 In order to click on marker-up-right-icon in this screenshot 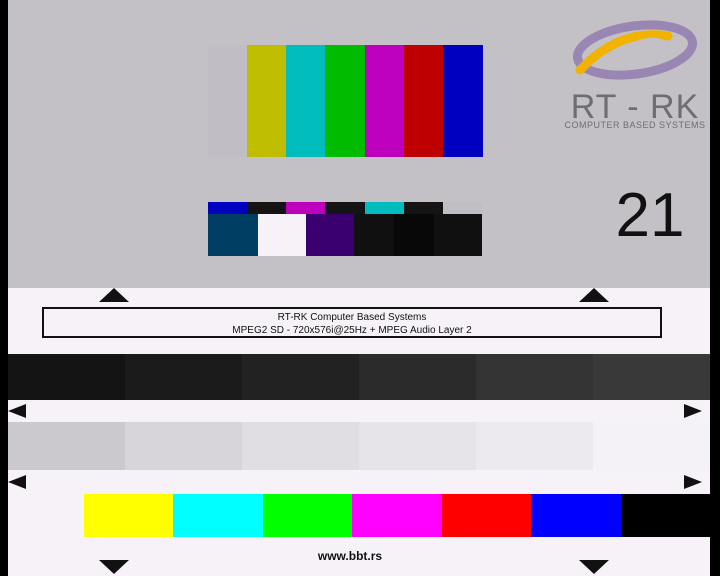, I will do `click(594, 295)`.